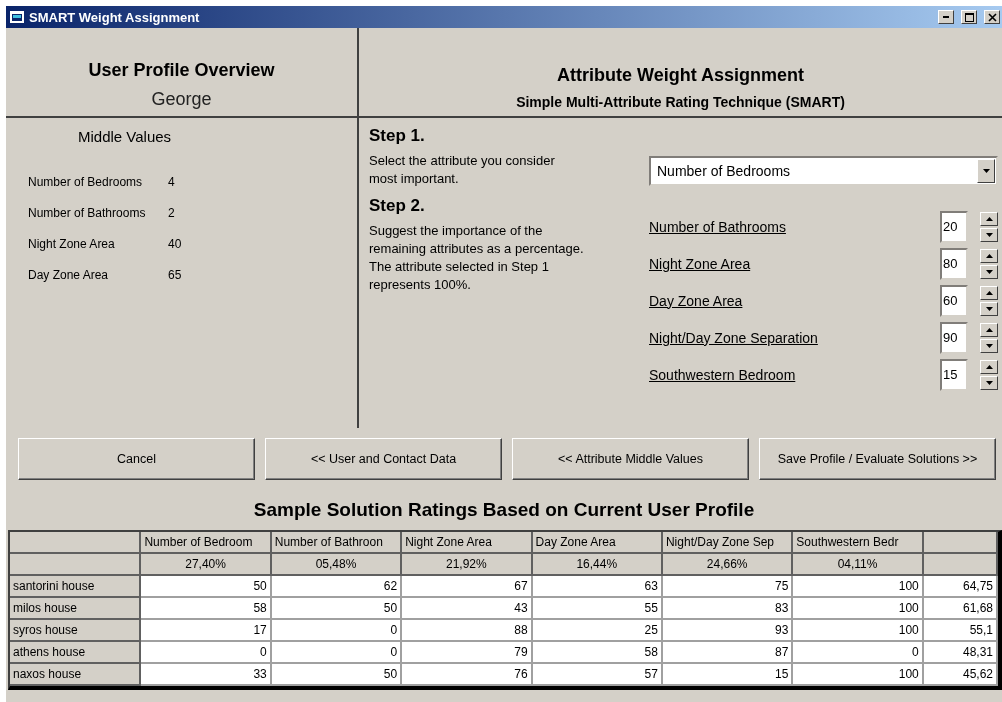 The image size is (1002, 702). I want to click on table-cell: 62, so click(337, 587).